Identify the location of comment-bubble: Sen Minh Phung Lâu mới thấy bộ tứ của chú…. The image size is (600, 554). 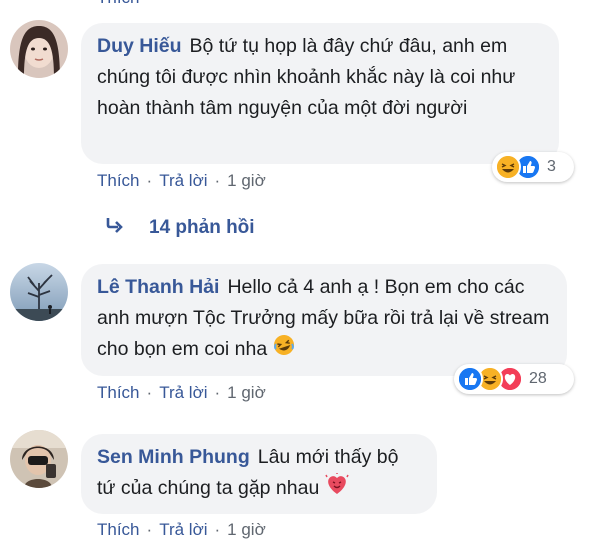
(259, 474).